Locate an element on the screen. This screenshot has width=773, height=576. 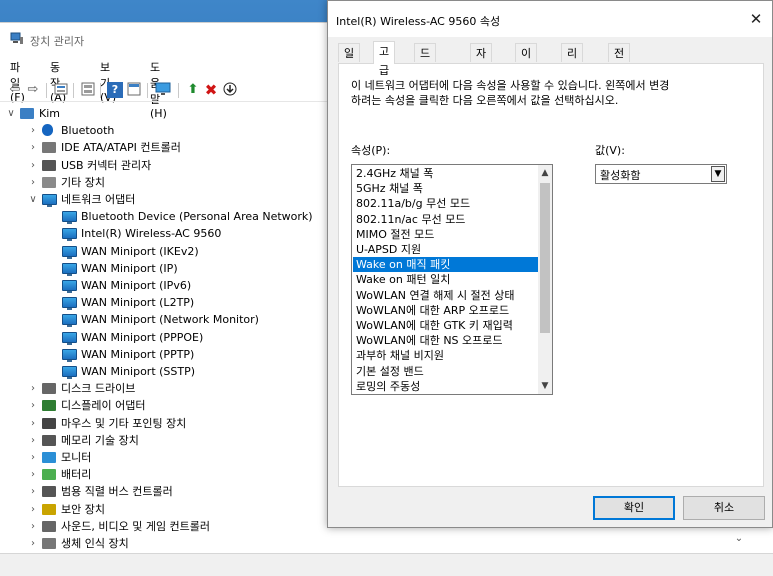
device-manager-app-icon is located at coordinates (16, 38).